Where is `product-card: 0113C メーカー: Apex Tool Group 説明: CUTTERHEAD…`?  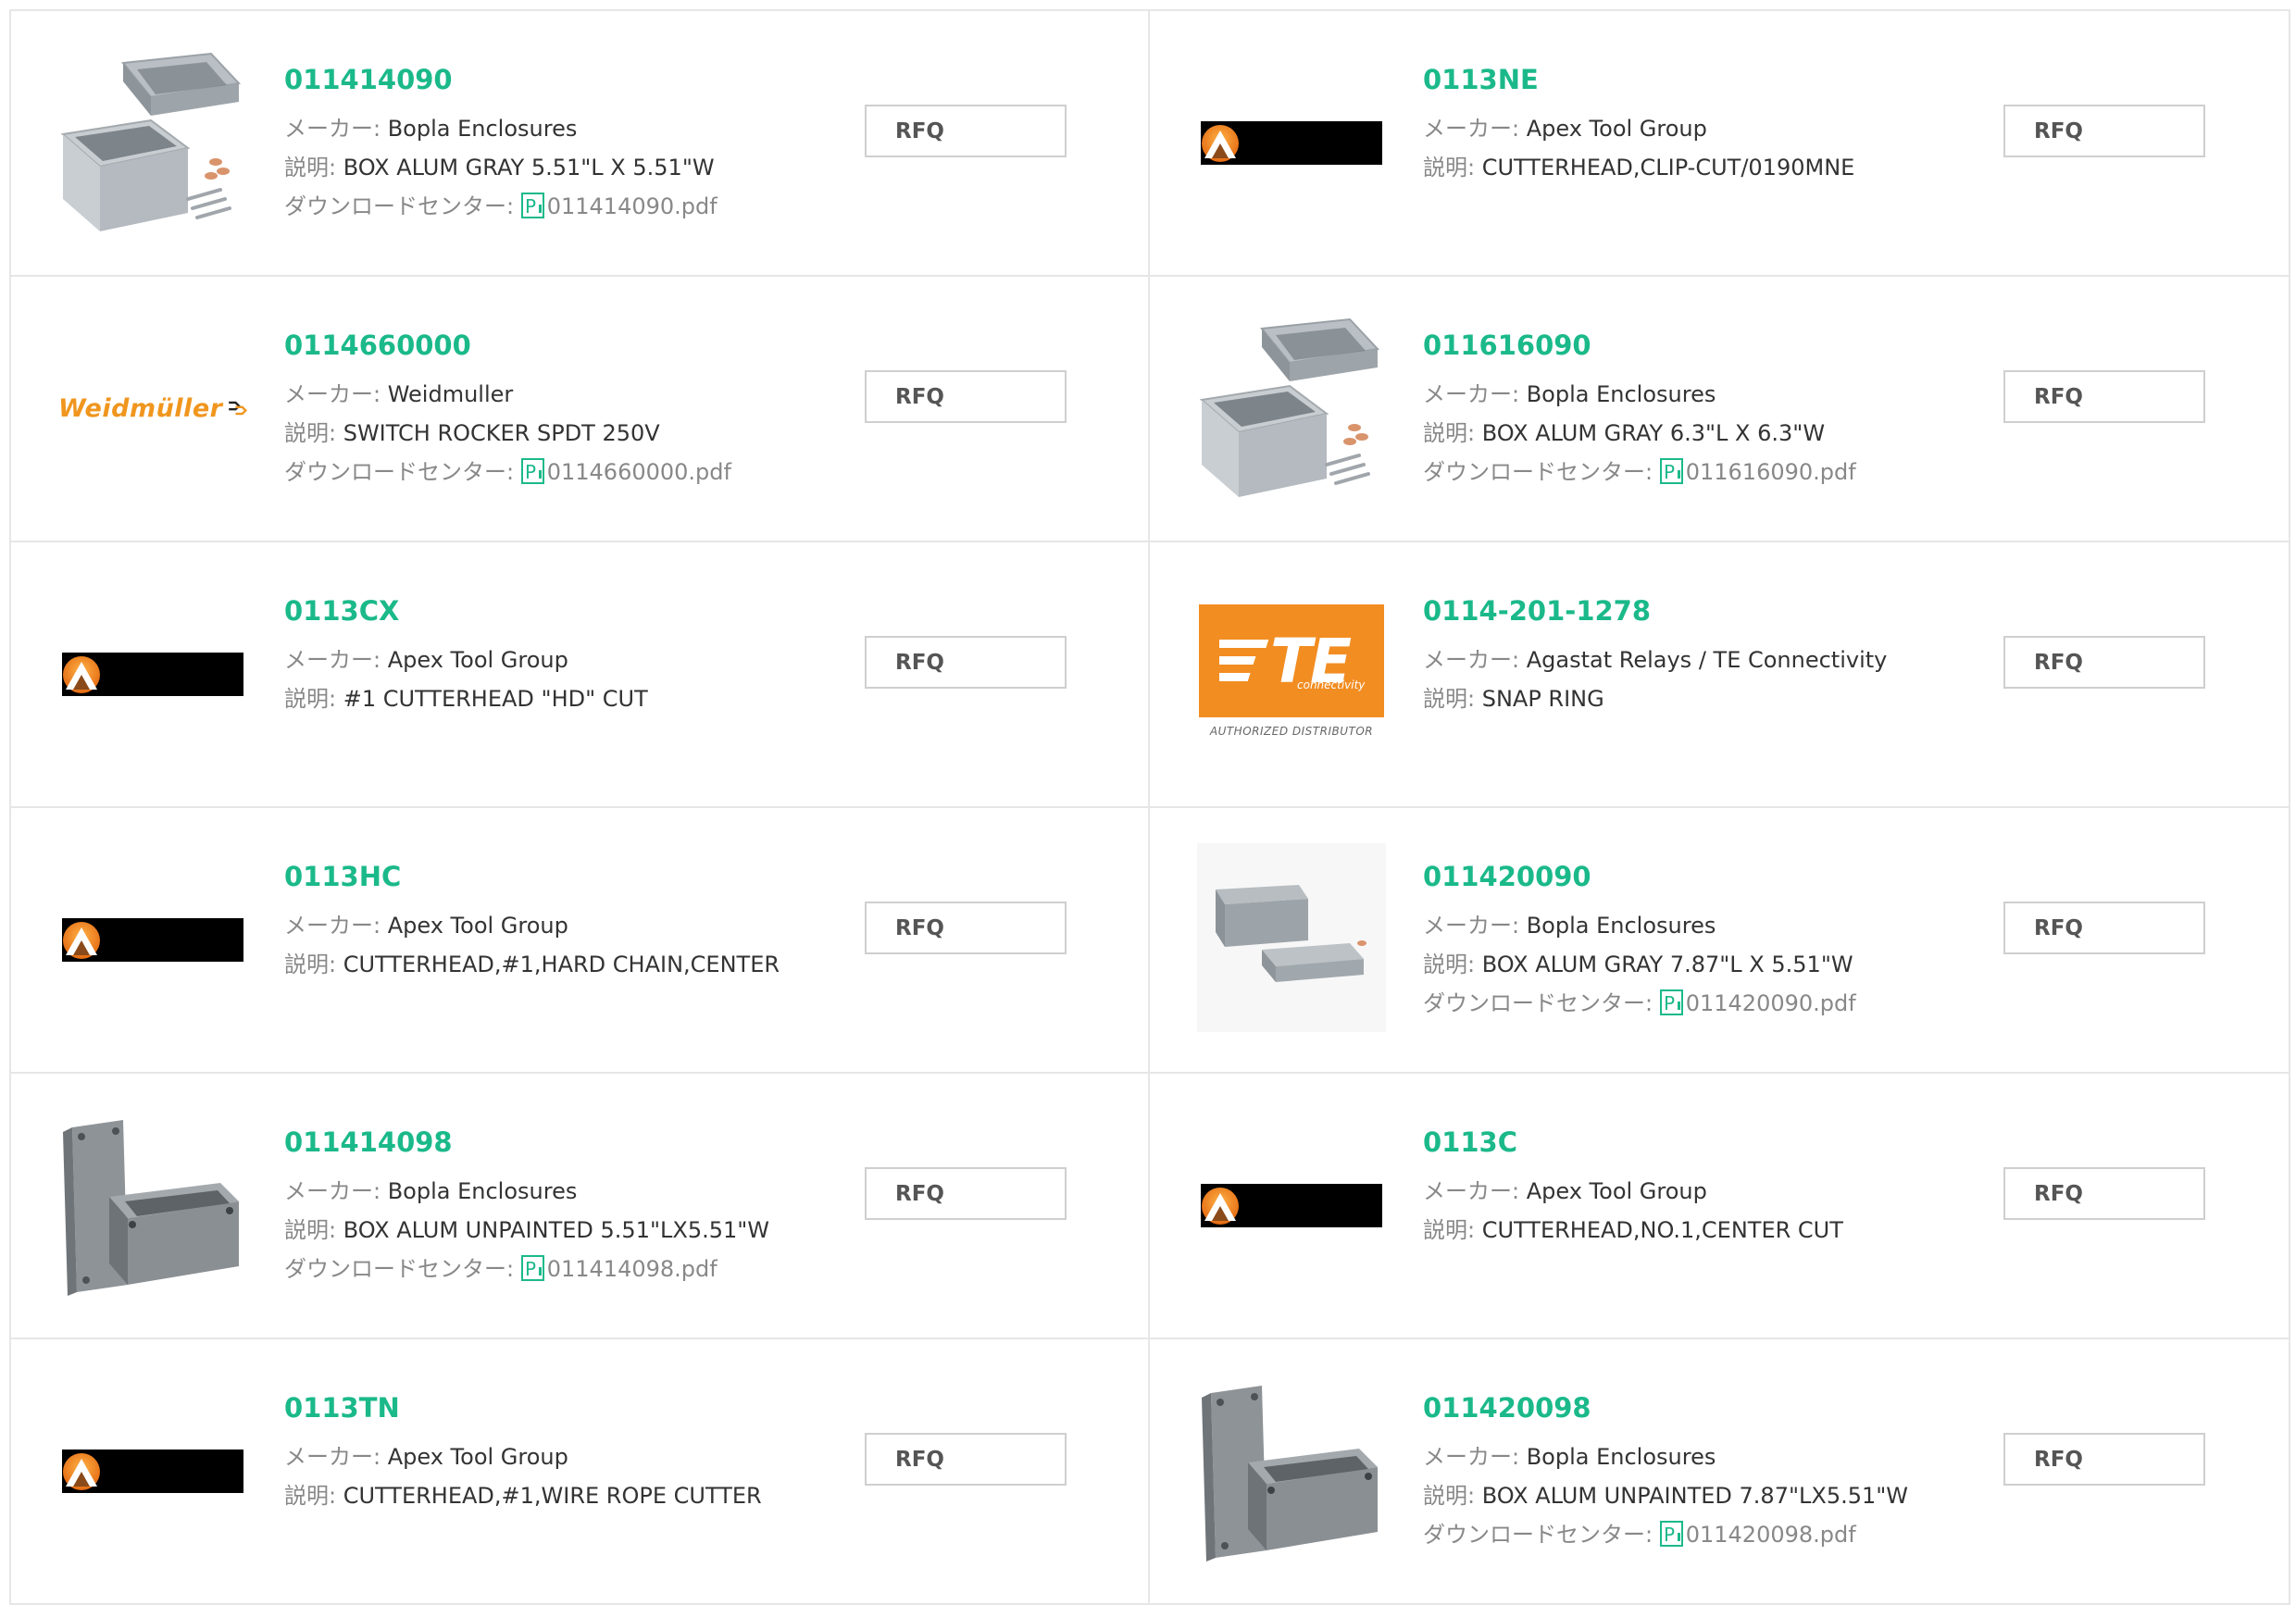 product-card: 0113C メーカー: Apex Tool Group 説明: CUTTERHEAD… is located at coordinates (1720, 1207).